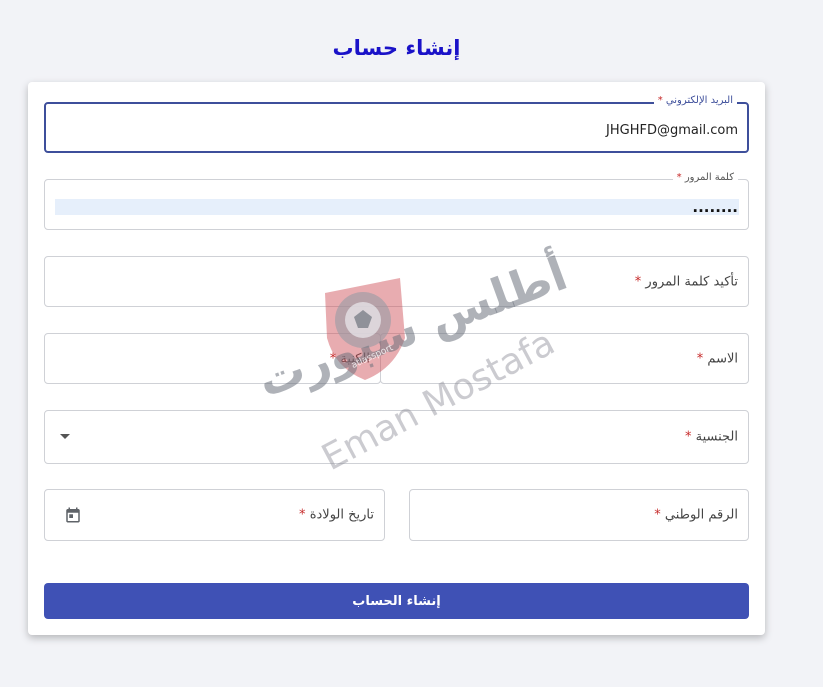  I want to click on birth-date-field: تاريخ الولادة *, so click(214, 515).